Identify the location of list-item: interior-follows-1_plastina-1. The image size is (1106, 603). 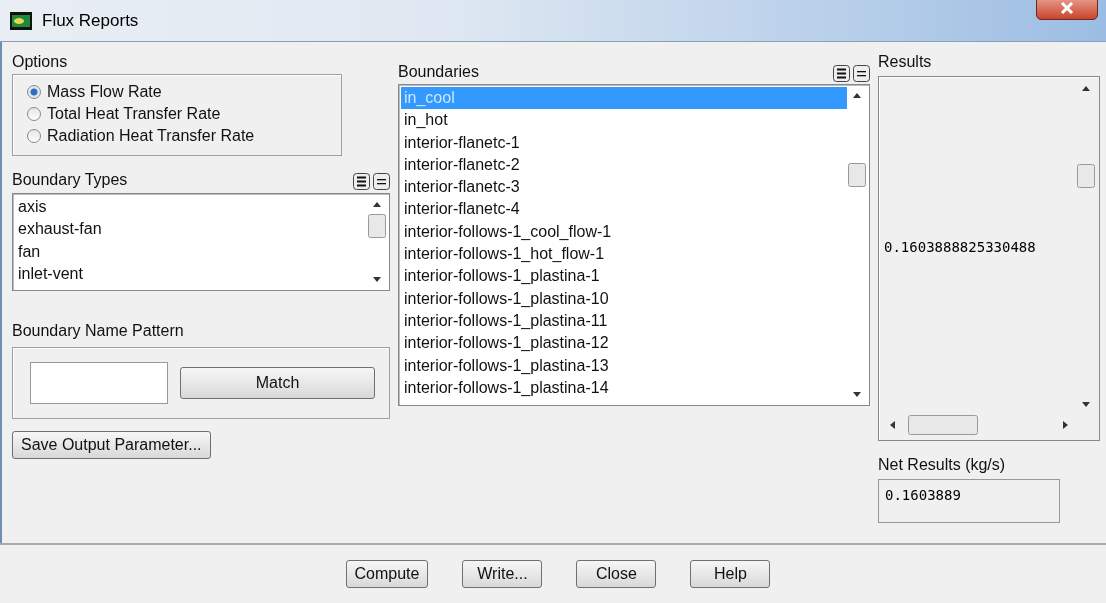
(624, 276).